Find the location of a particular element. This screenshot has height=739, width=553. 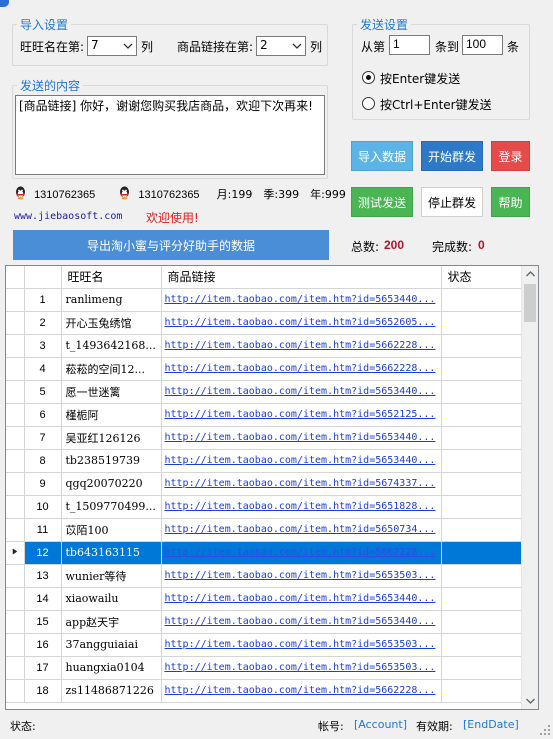

done-value: 0 is located at coordinates (481, 245).